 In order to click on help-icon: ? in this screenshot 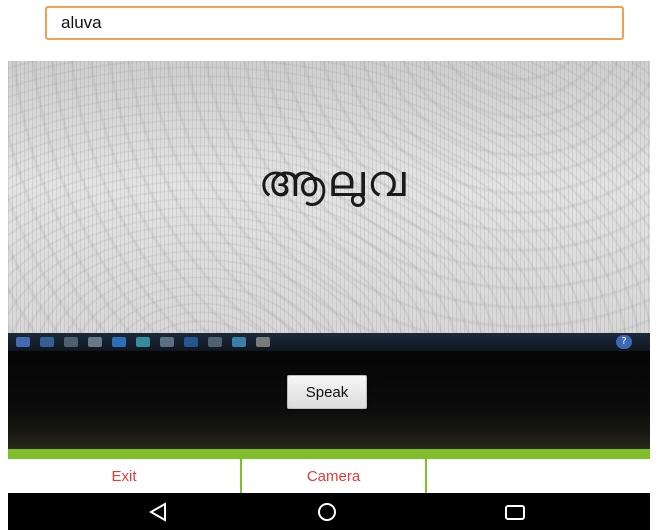, I will do `click(624, 342)`.